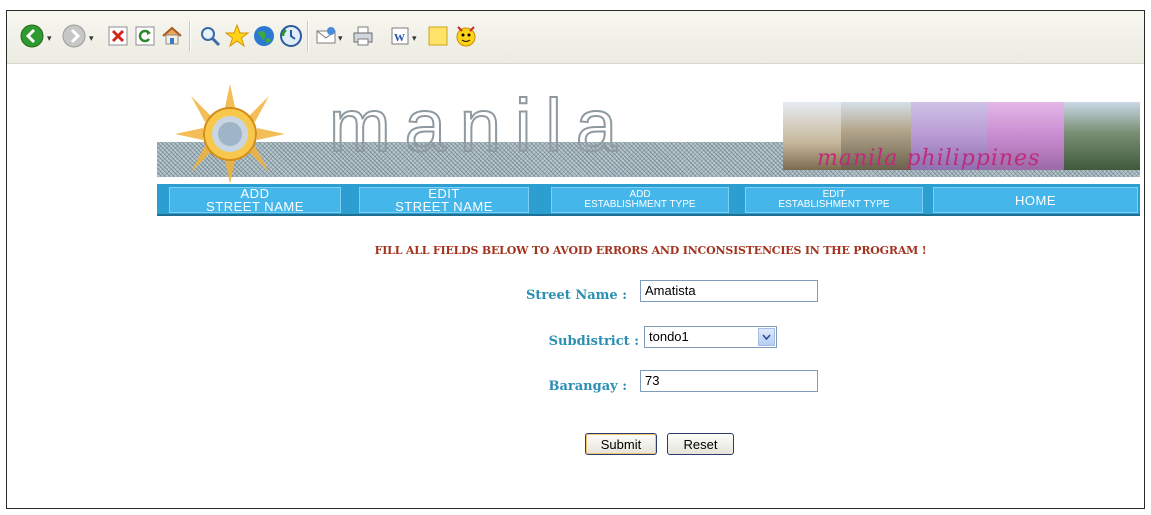 This screenshot has height=515, width=1151. What do you see at coordinates (621, 444) in the screenshot?
I see `submit-button: Submit` at bounding box center [621, 444].